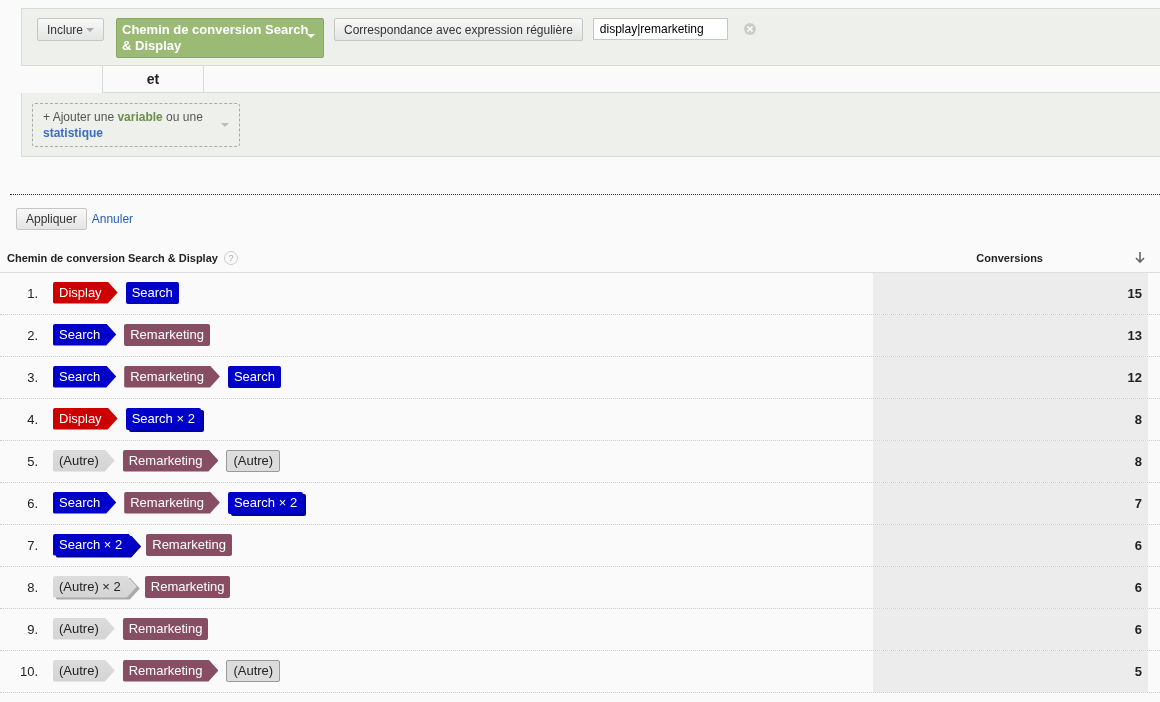  What do you see at coordinates (1010, 671) in the screenshot?
I see `conversions-cell: 5` at bounding box center [1010, 671].